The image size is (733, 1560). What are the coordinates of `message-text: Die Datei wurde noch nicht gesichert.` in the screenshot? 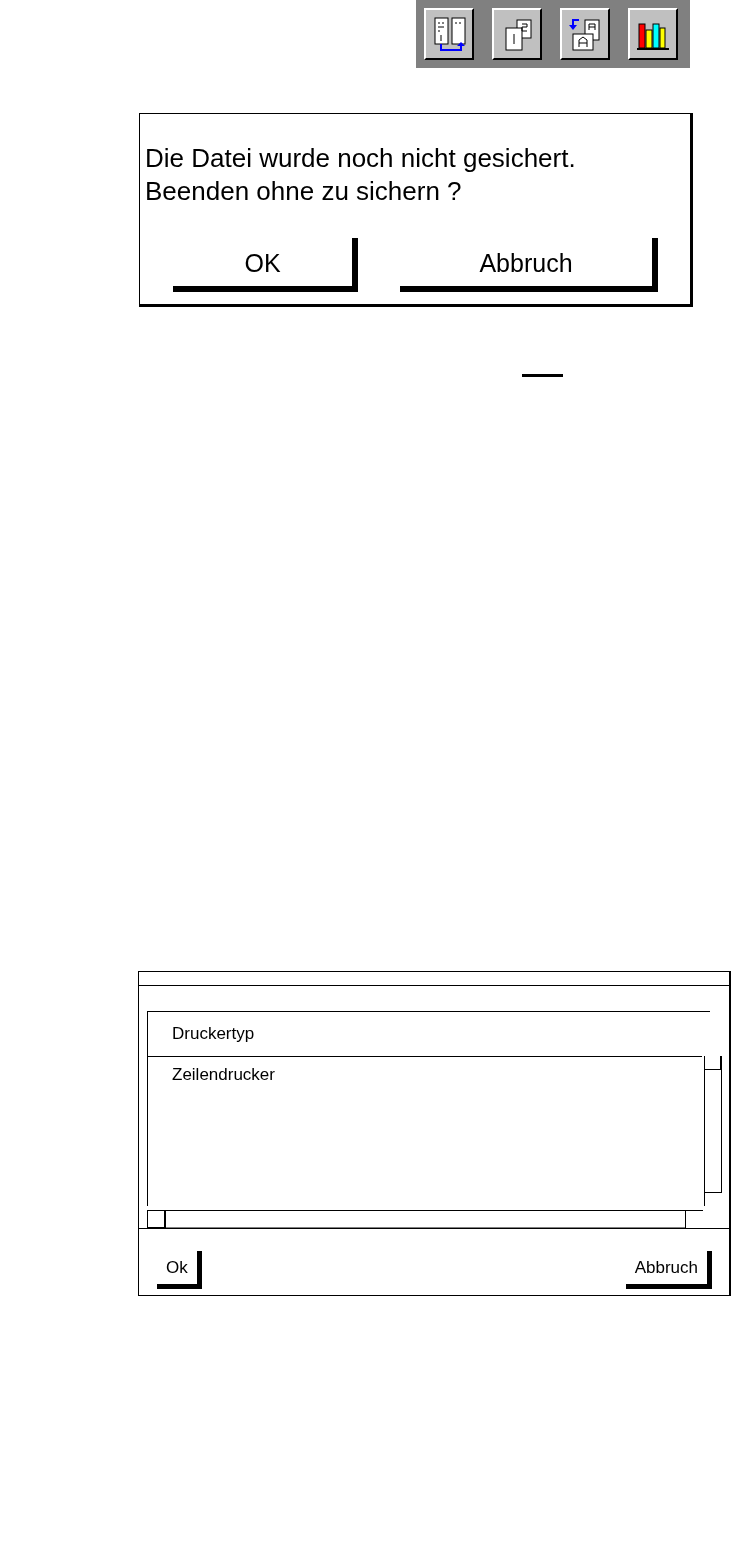 It's located at (361, 158).